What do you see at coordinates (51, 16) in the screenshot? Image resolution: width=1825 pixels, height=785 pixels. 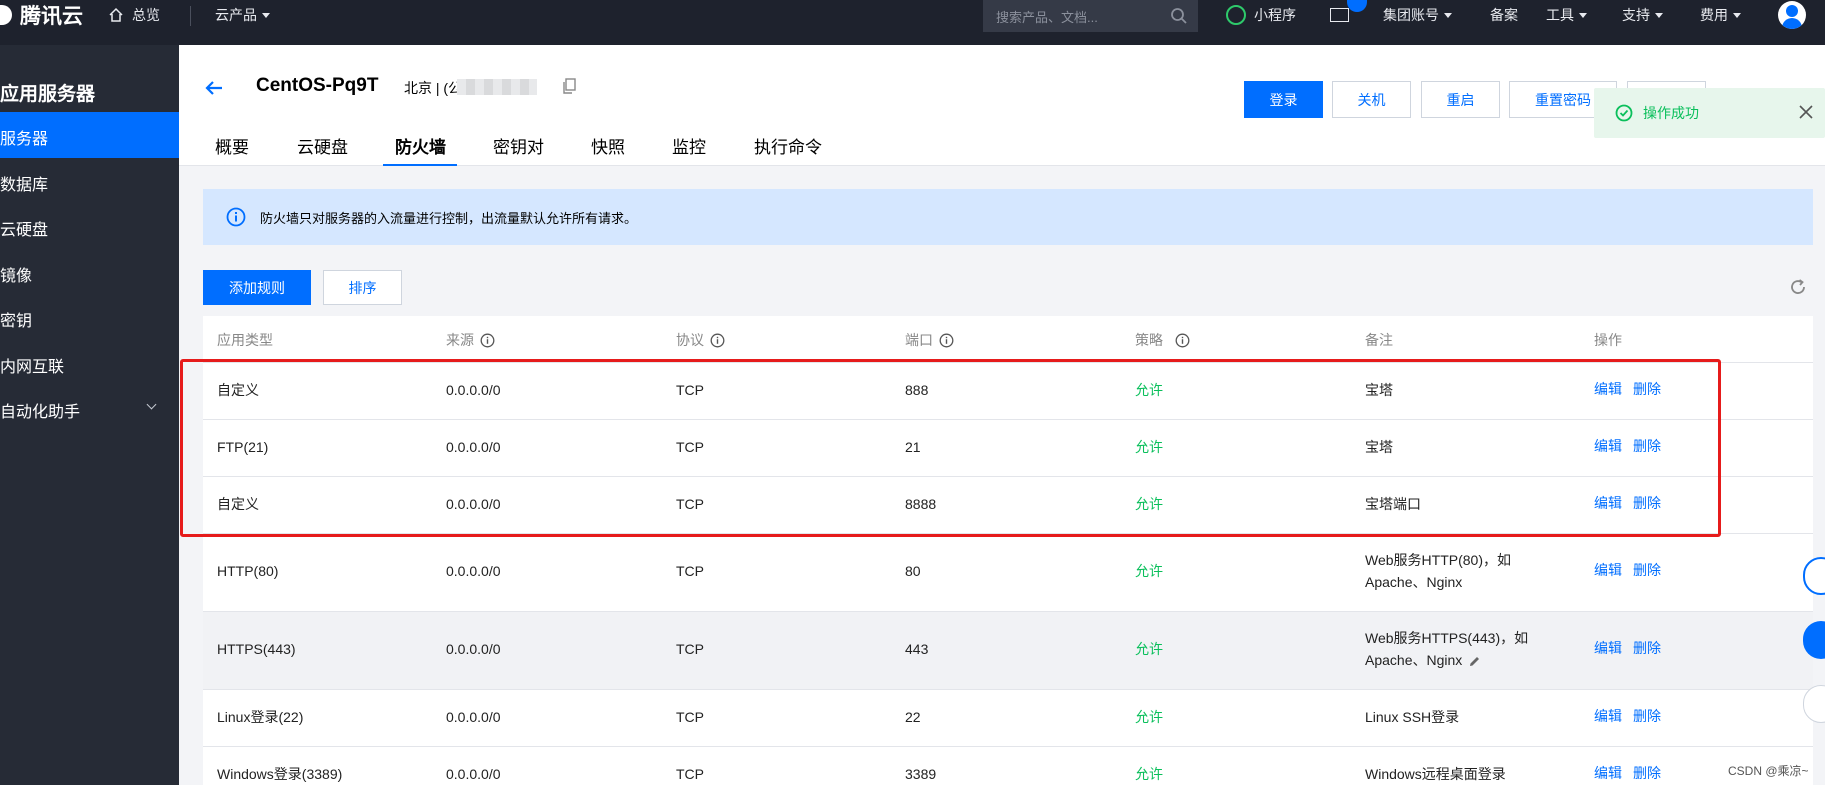 I see `brand-name: 腾讯云` at bounding box center [51, 16].